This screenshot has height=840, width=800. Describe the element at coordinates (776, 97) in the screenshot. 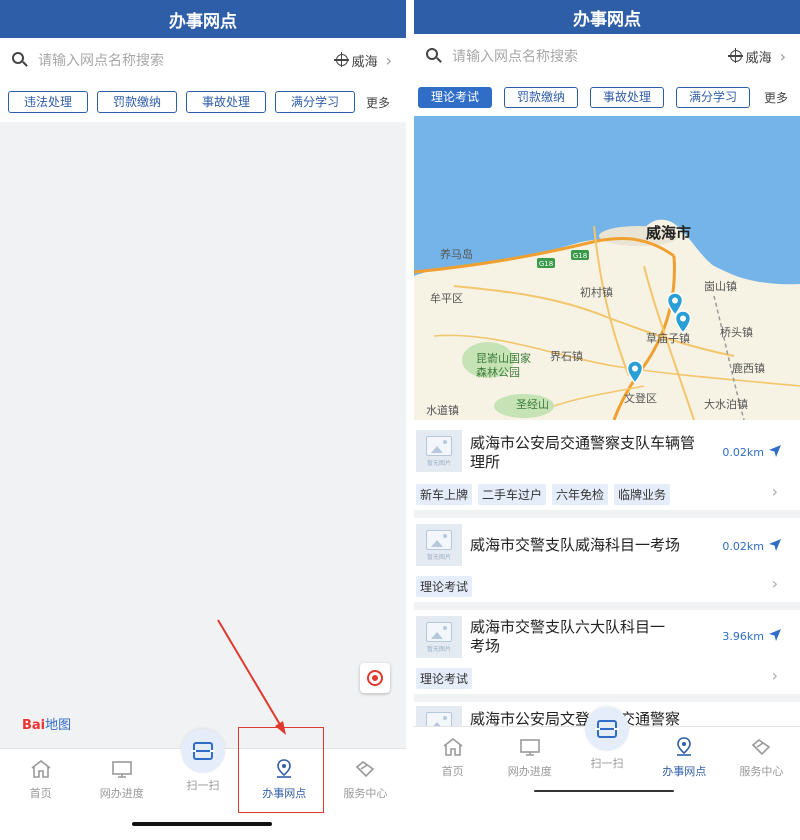

I see `more-link: 更多` at that location.